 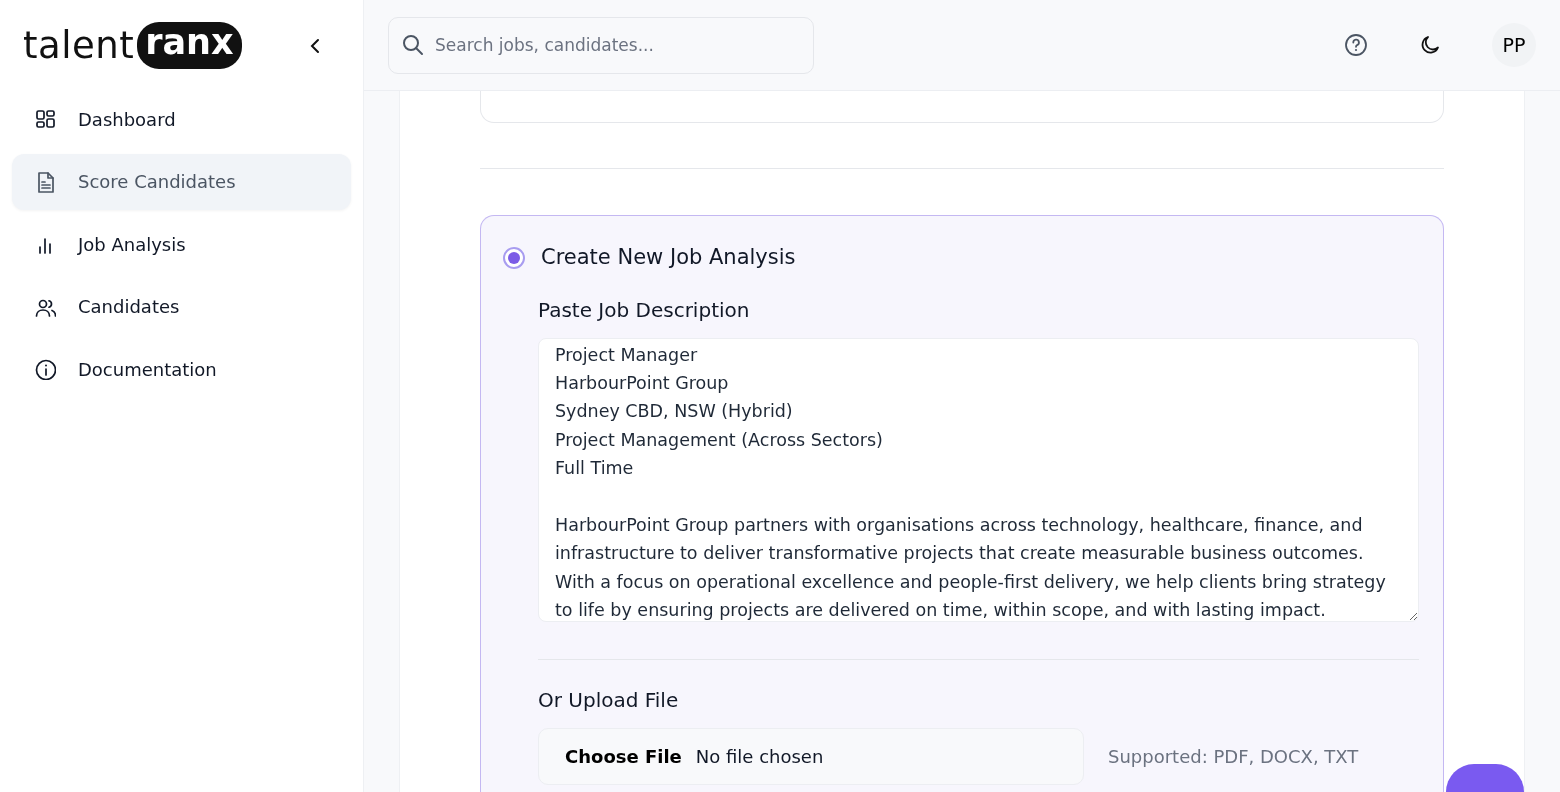 I want to click on sidebar-item: Documentation, so click(x=181, y=369).